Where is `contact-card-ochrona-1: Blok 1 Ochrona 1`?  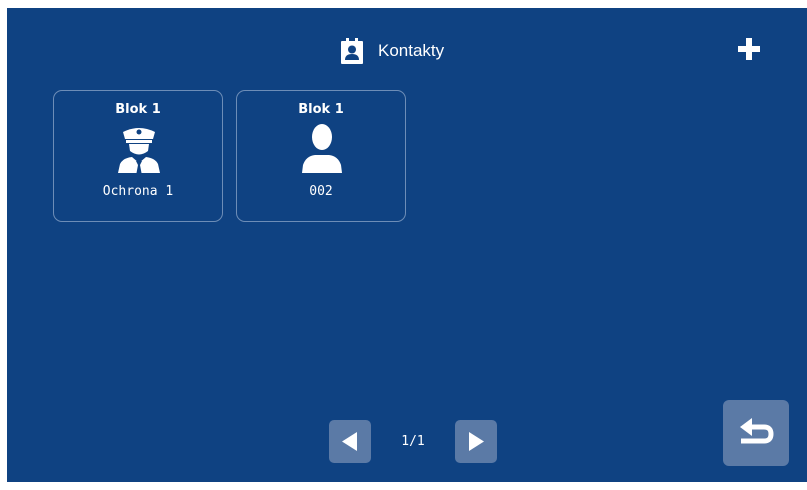
contact-card-ochrona-1: Blok 1 Ochrona 1 is located at coordinates (138, 156).